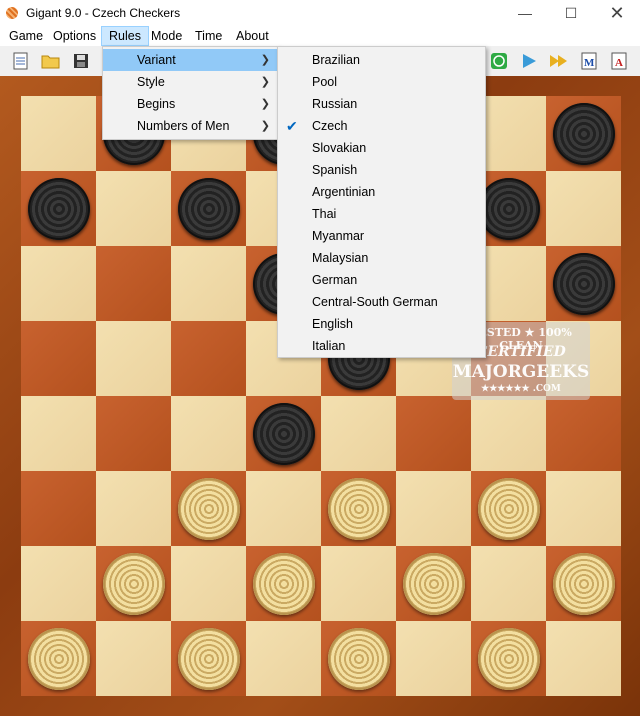 Image resolution: width=640 pixels, height=716 pixels. What do you see at coordinates (190, 60) in the screenshot?
I see `menu-item-variant: Variant ❯` at bounding box center [190, 60].